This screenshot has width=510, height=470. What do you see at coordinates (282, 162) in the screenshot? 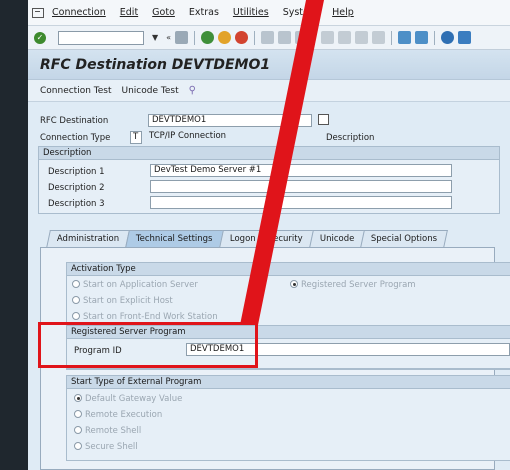
I see `annotation-arrow` at bounding box center [282, 162].